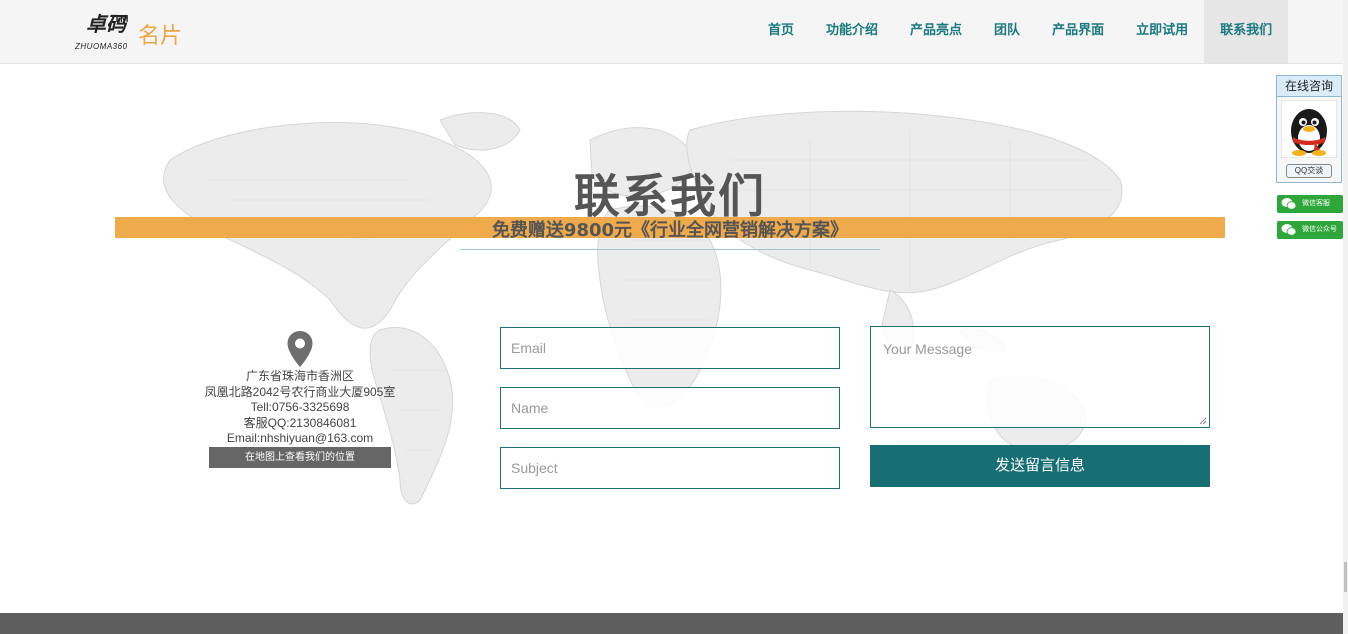 This screenshot has height=634, width=1348. Describe the element at coordinates (101, 46) in the screenshot. I see `logo-english: ZHUOMA360` at that location.